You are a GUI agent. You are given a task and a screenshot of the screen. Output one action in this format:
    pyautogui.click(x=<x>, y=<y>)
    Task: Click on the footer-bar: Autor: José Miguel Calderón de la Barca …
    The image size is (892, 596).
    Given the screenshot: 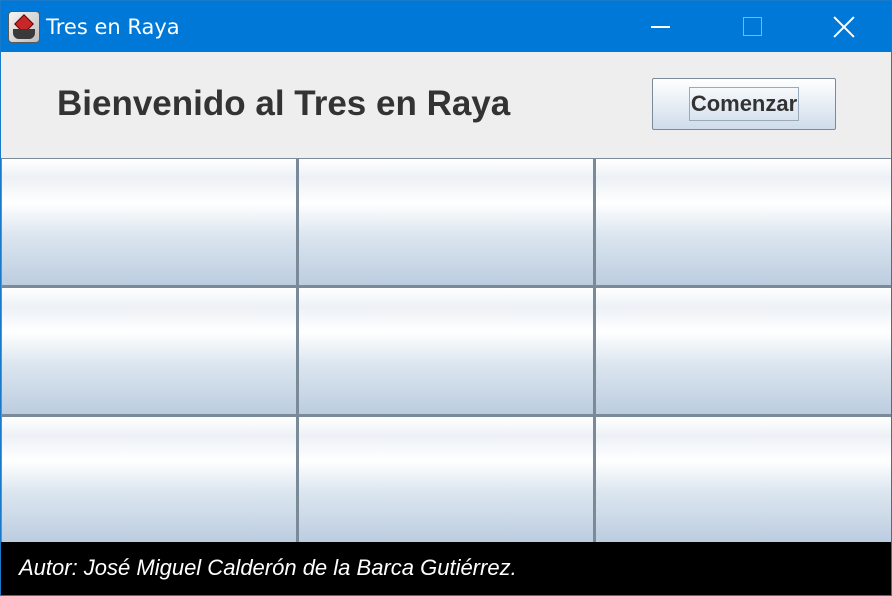 What is the action you would take?
    pyautogui.click(x=446, y=568)
    